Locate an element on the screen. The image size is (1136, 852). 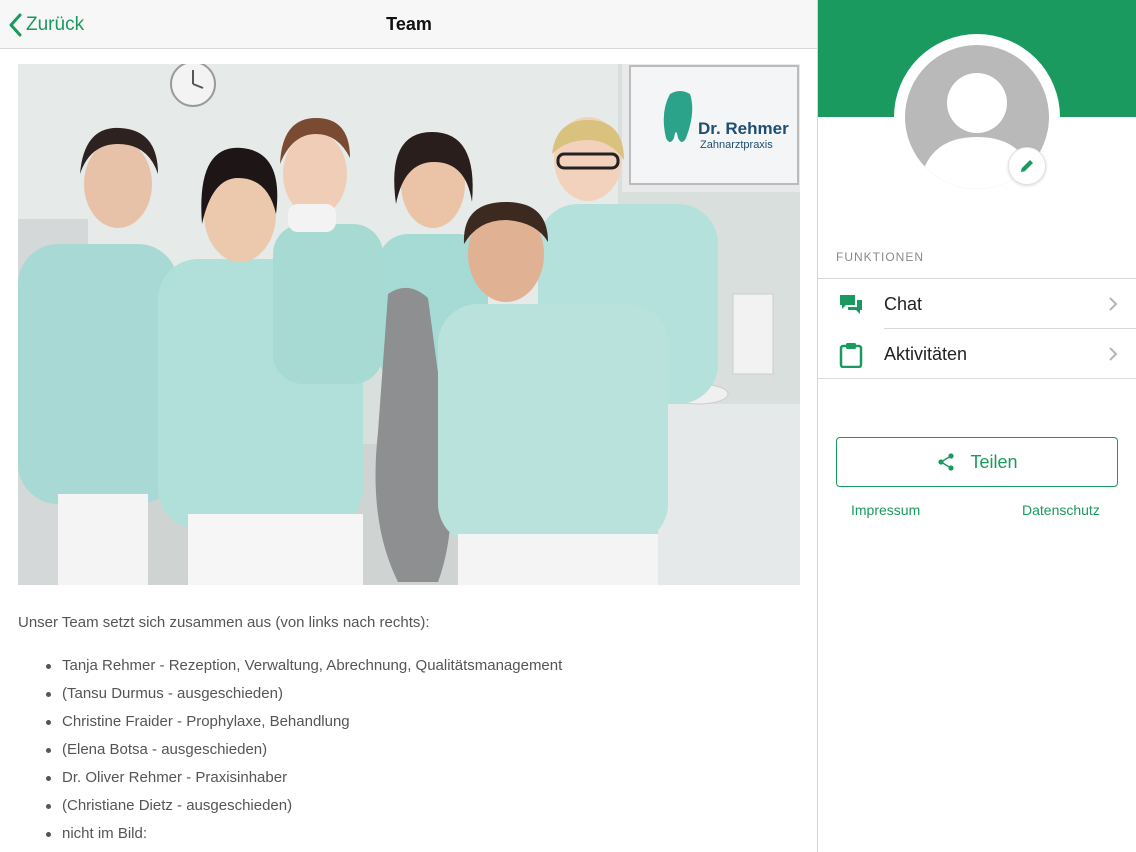
navigation-bar: Zurück Team is located at coordinates (409, 24).